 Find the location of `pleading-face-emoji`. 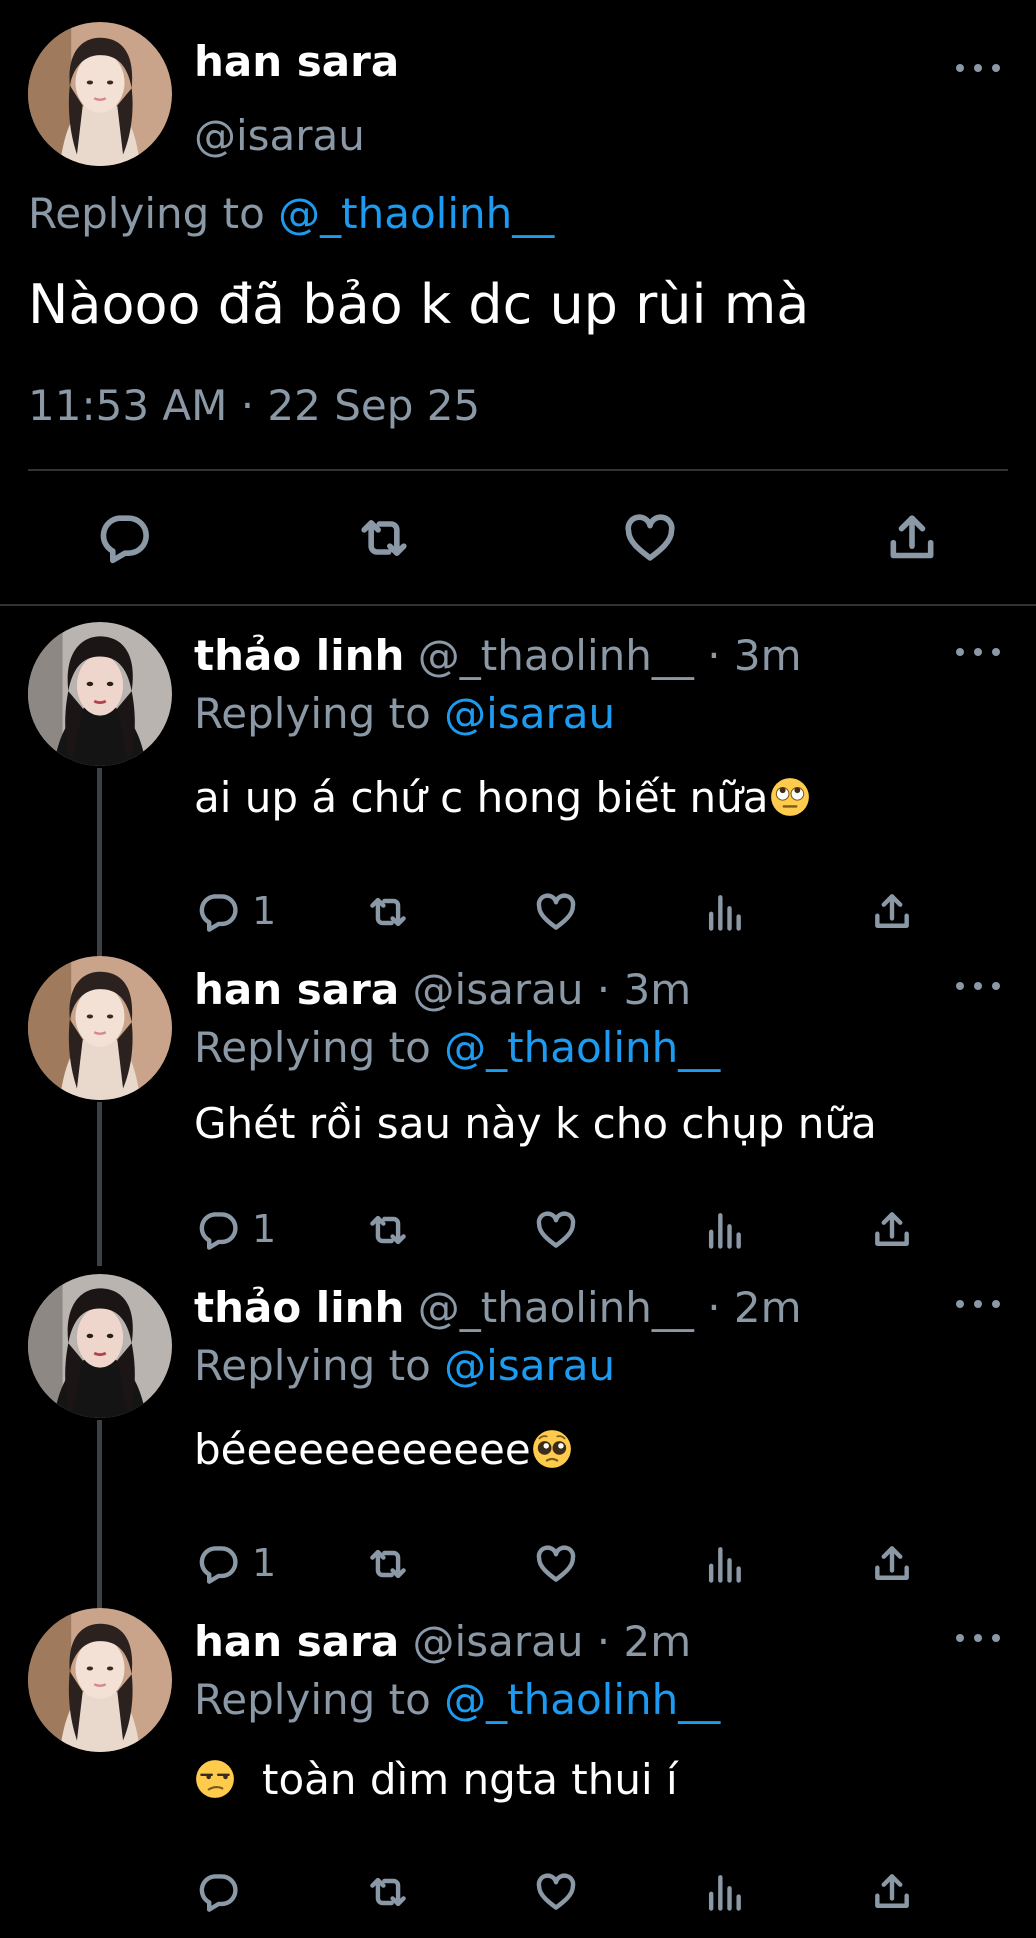

pleading-face-emoji is located at coordinates (552, 1449).